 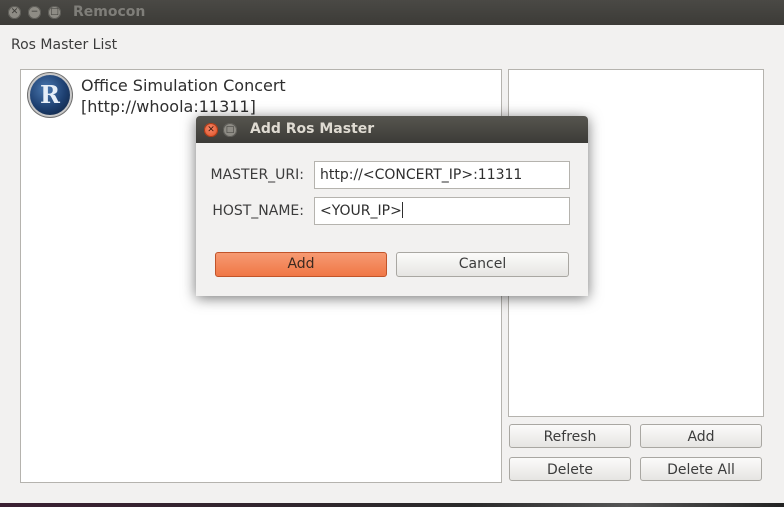 What do you see at coordinates (402, 210) in the screenshot?
I see `text-cursor` at bounding box center [402, 210].